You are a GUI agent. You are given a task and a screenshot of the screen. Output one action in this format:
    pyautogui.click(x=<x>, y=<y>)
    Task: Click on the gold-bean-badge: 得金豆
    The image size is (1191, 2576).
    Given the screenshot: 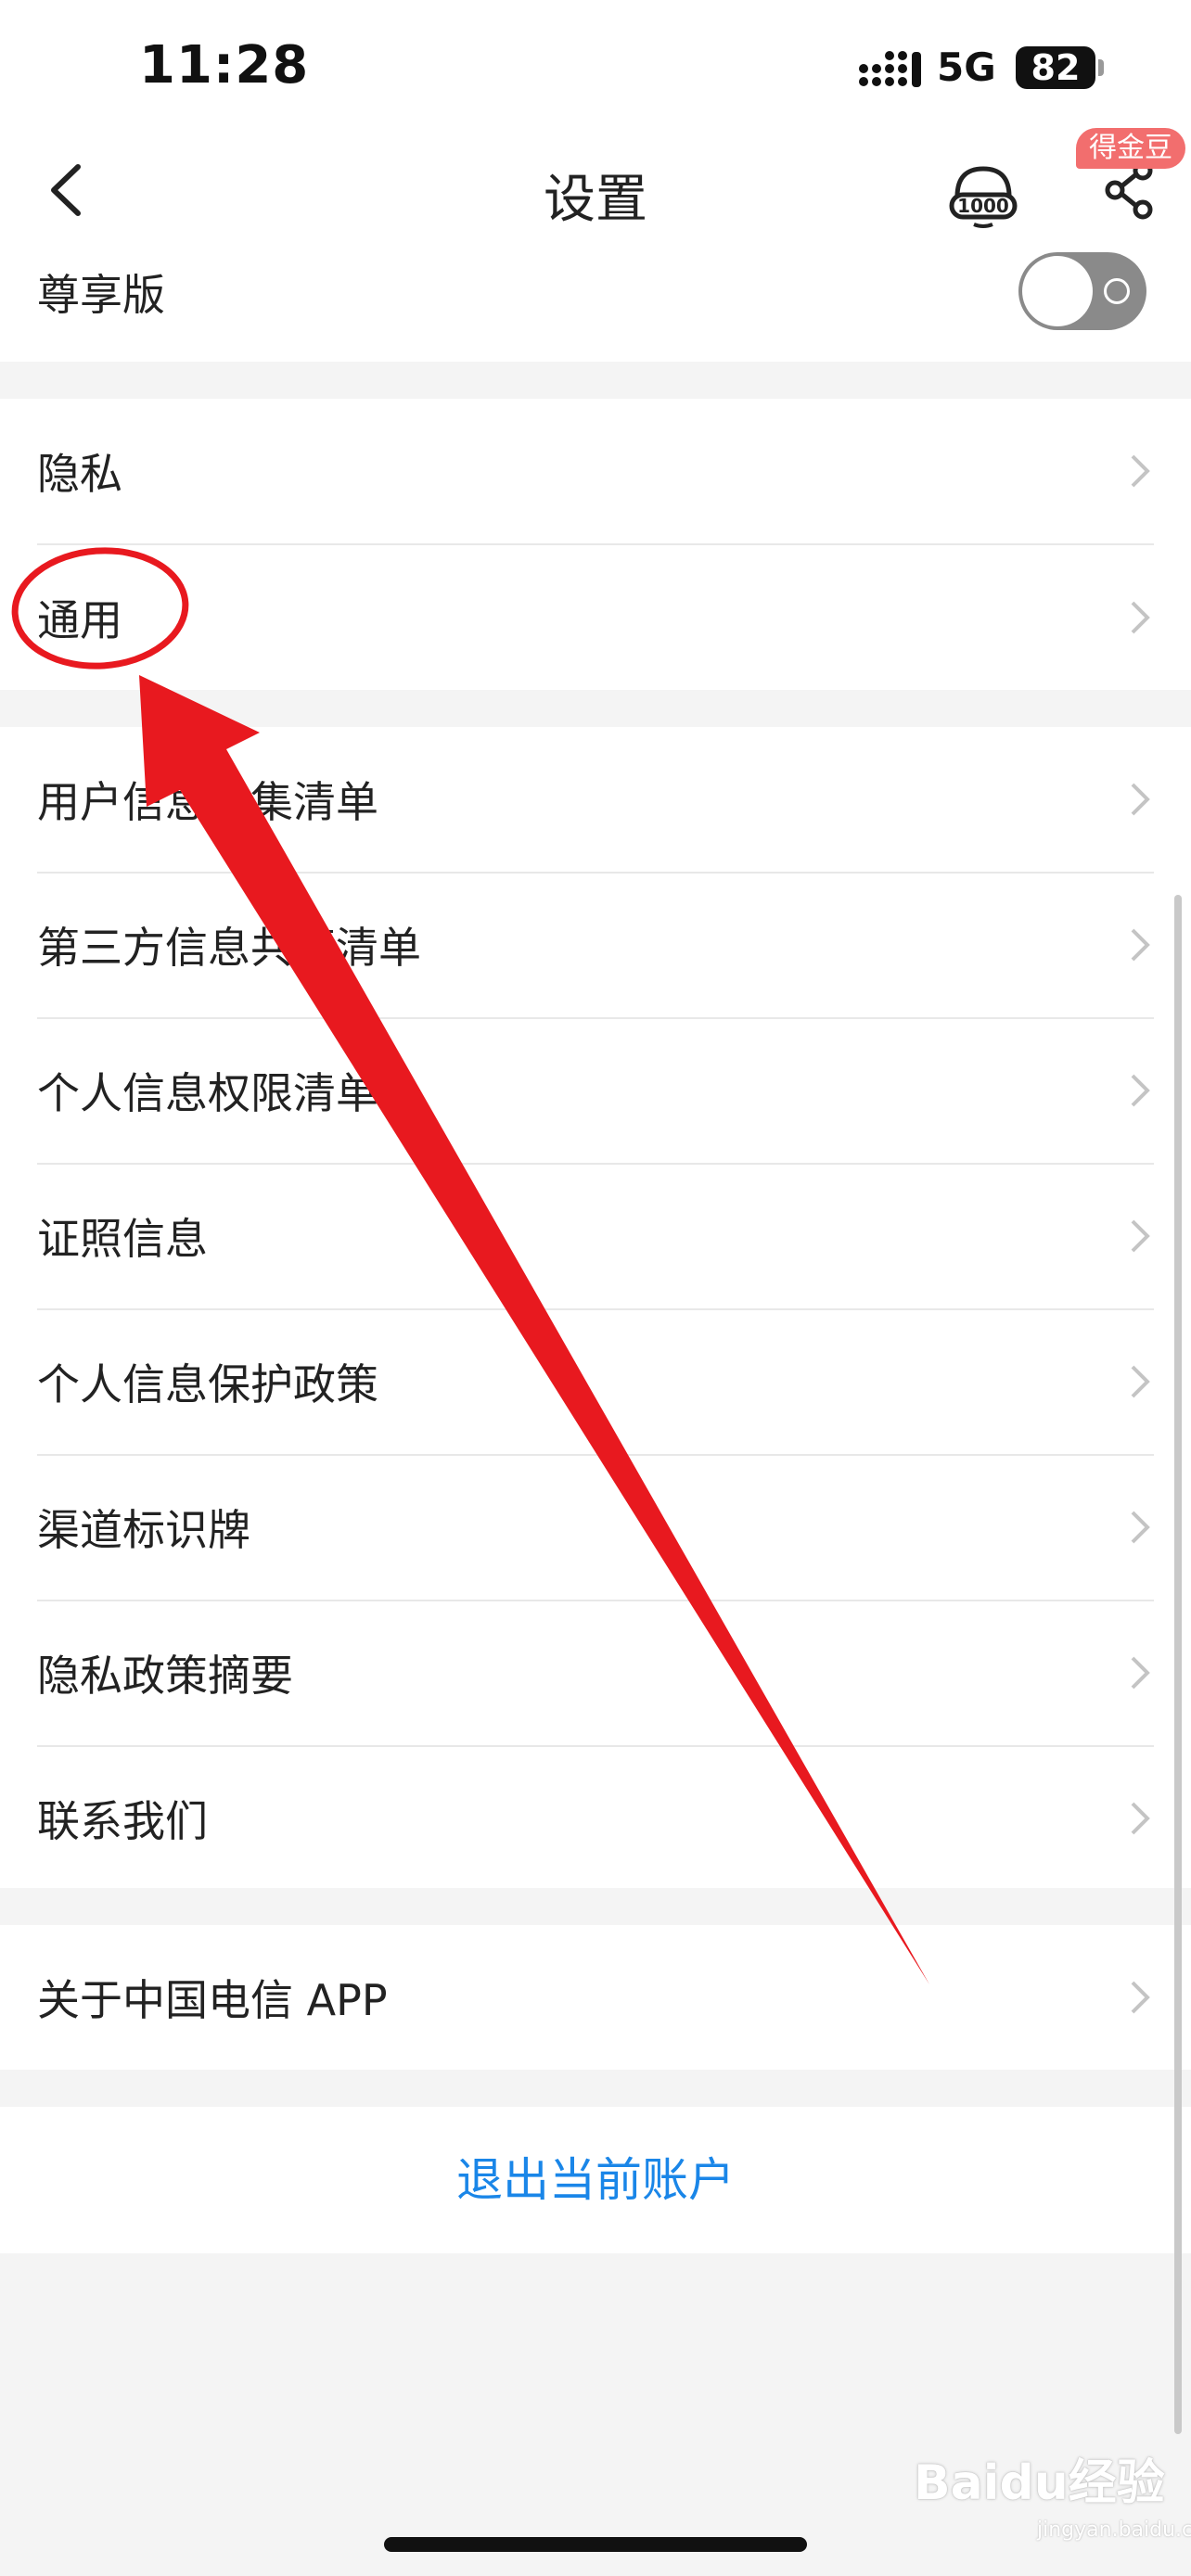 What is the action you would take?
    pyautogui.click(x=1130, y=149)
    